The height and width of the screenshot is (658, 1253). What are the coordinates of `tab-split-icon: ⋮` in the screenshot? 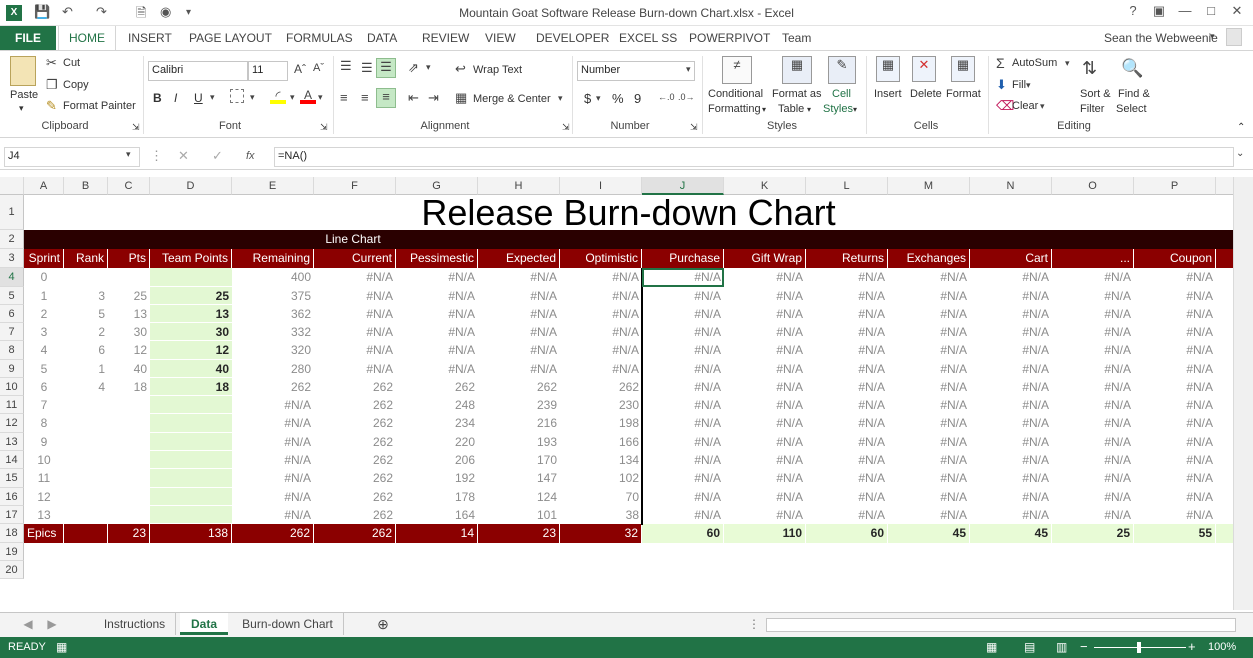 It's located at (754, 624).